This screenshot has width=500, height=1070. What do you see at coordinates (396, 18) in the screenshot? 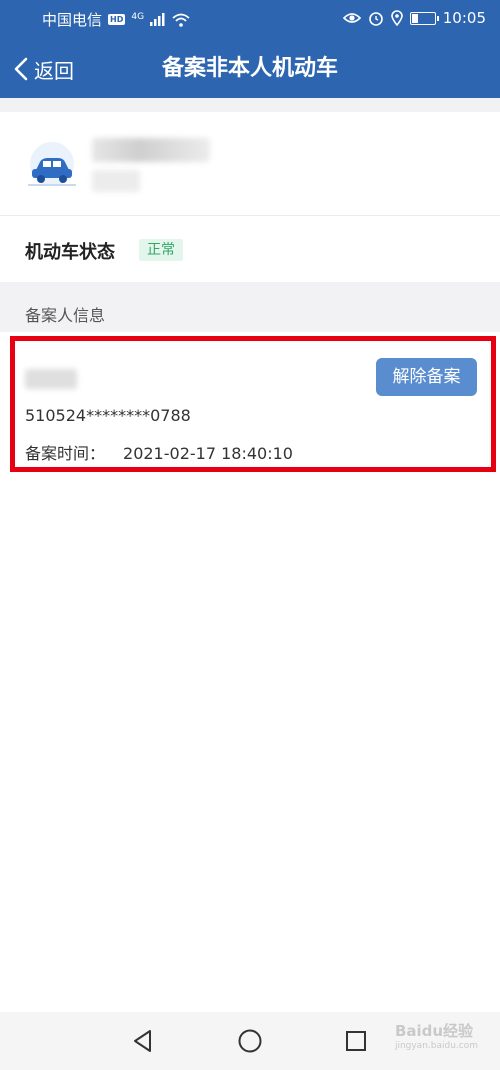
I see `location-icon` at bounding box center [396, 18].